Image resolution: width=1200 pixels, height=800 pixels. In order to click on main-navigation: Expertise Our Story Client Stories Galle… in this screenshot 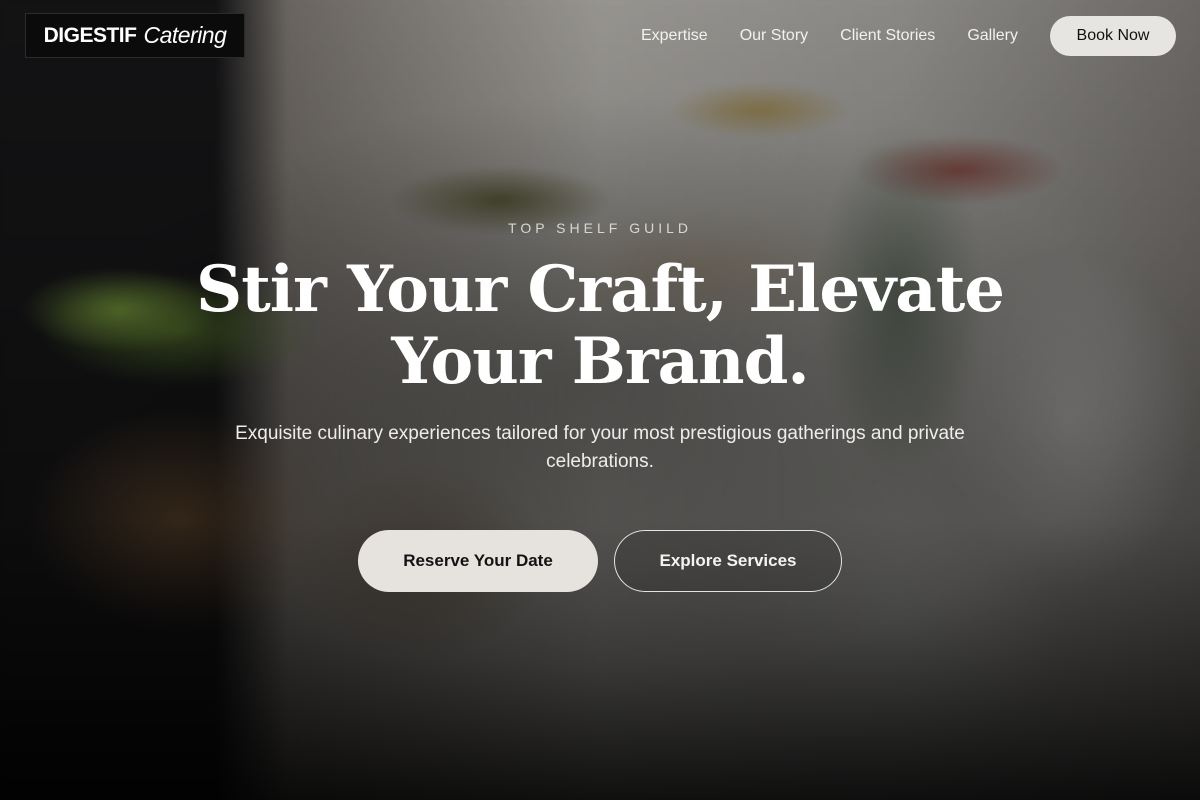, I will do `click(908, 36)`.